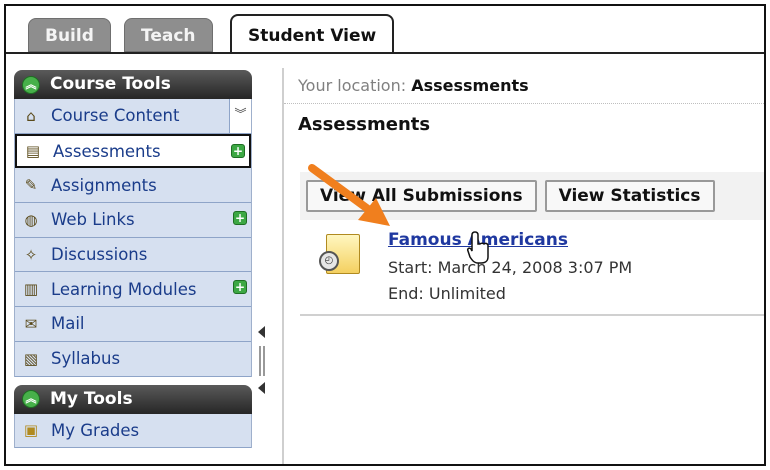 The image size is (770, 470). Describe the element at coordinates (352, 85) in the screenshot. I see `breadcrumb-label: Your location:` at that location.